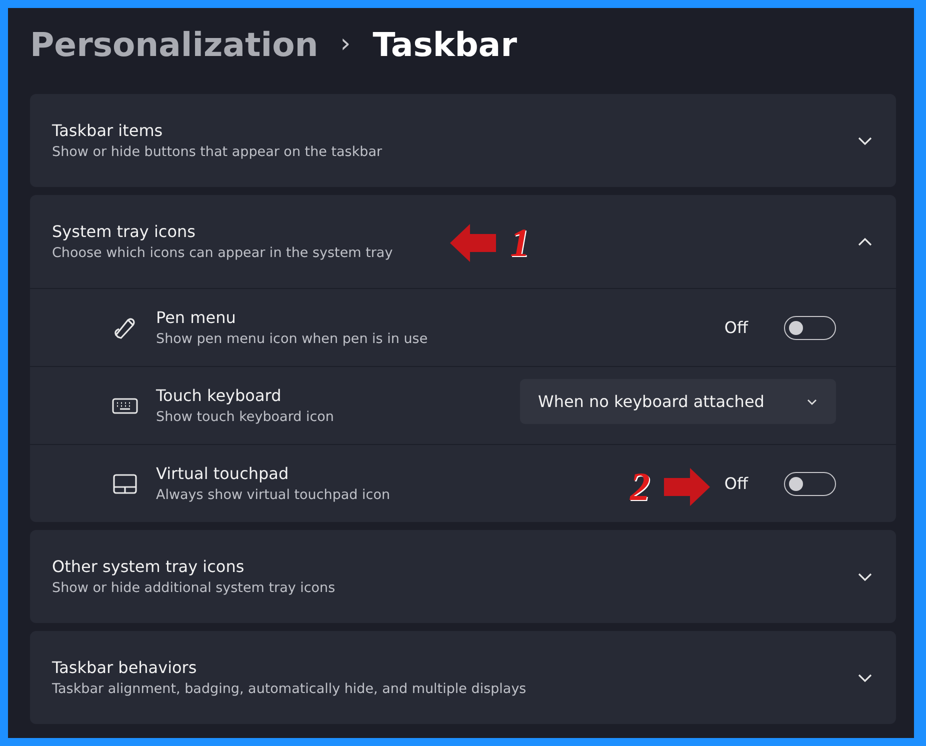 This screenshot has width=926, height=746. Describe the element at coordinates (444, 44) in the screenshot. I see `page-title: Taskbar` at that location.